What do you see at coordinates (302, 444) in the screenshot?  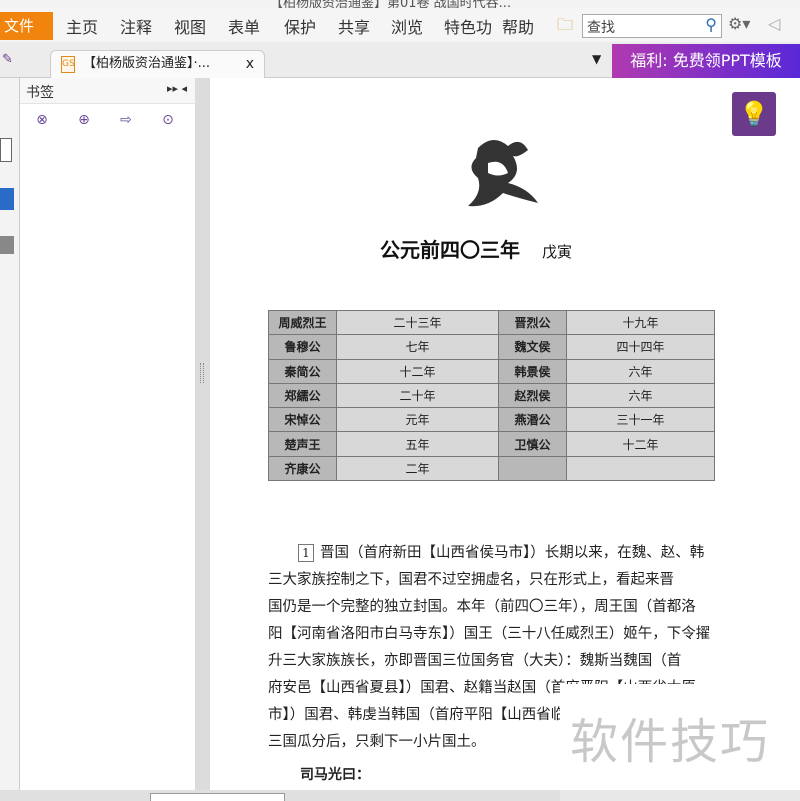 I see `ruler-name: 楚声王` at bounding box center [302, 444].